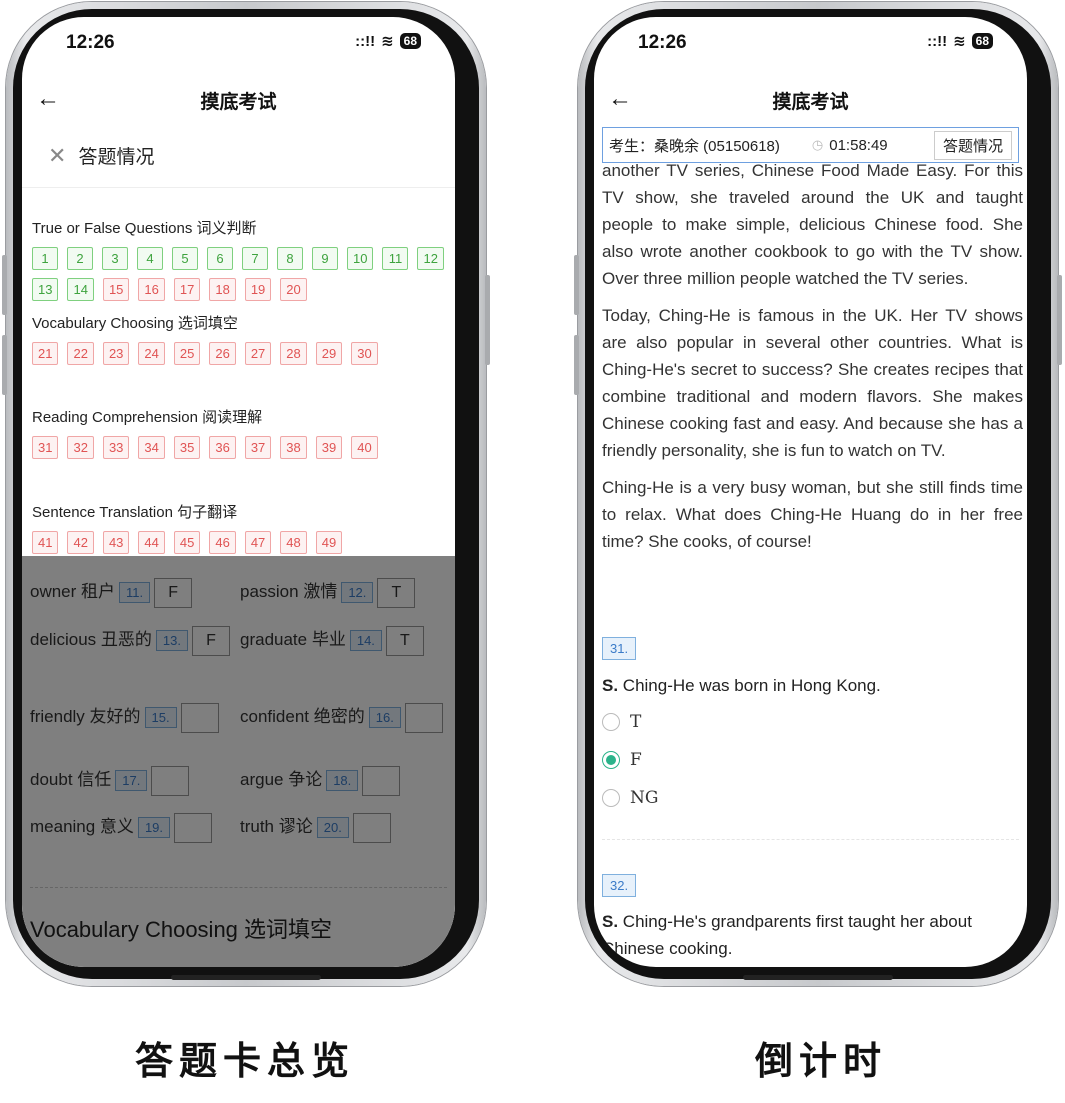  What do you see at coordinates (622, 760) in the screenshot?
I see `option-f: F` at bounding box center [622, 760].